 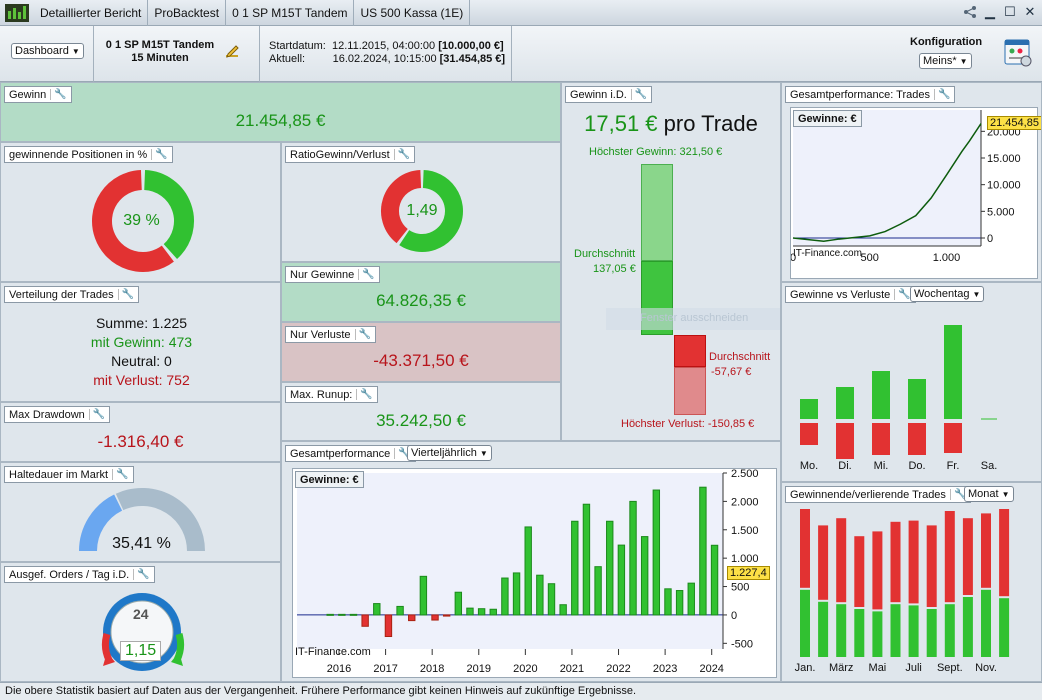 What do you see at coordinates (868, 494) in the screenshot?
I see `panel-title-text: Gewinnende/verlierende Trades` at bounding box center [868, 494].